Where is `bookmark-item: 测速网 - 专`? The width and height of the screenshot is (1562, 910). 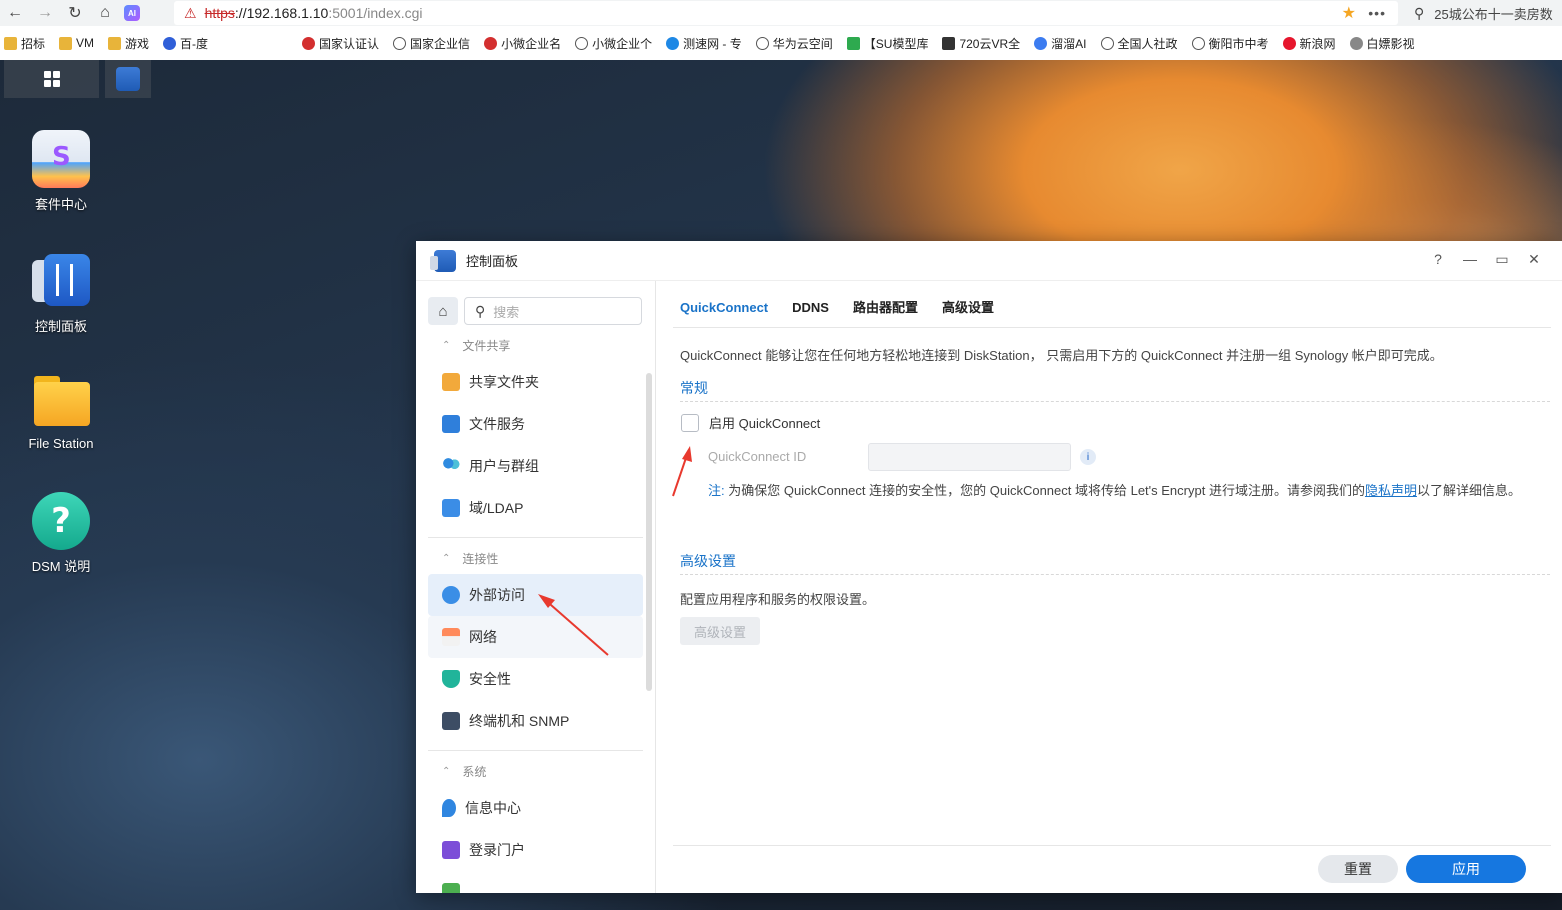
bookmark-item: 测速网 - 专 is located at coordinates (704, 43).